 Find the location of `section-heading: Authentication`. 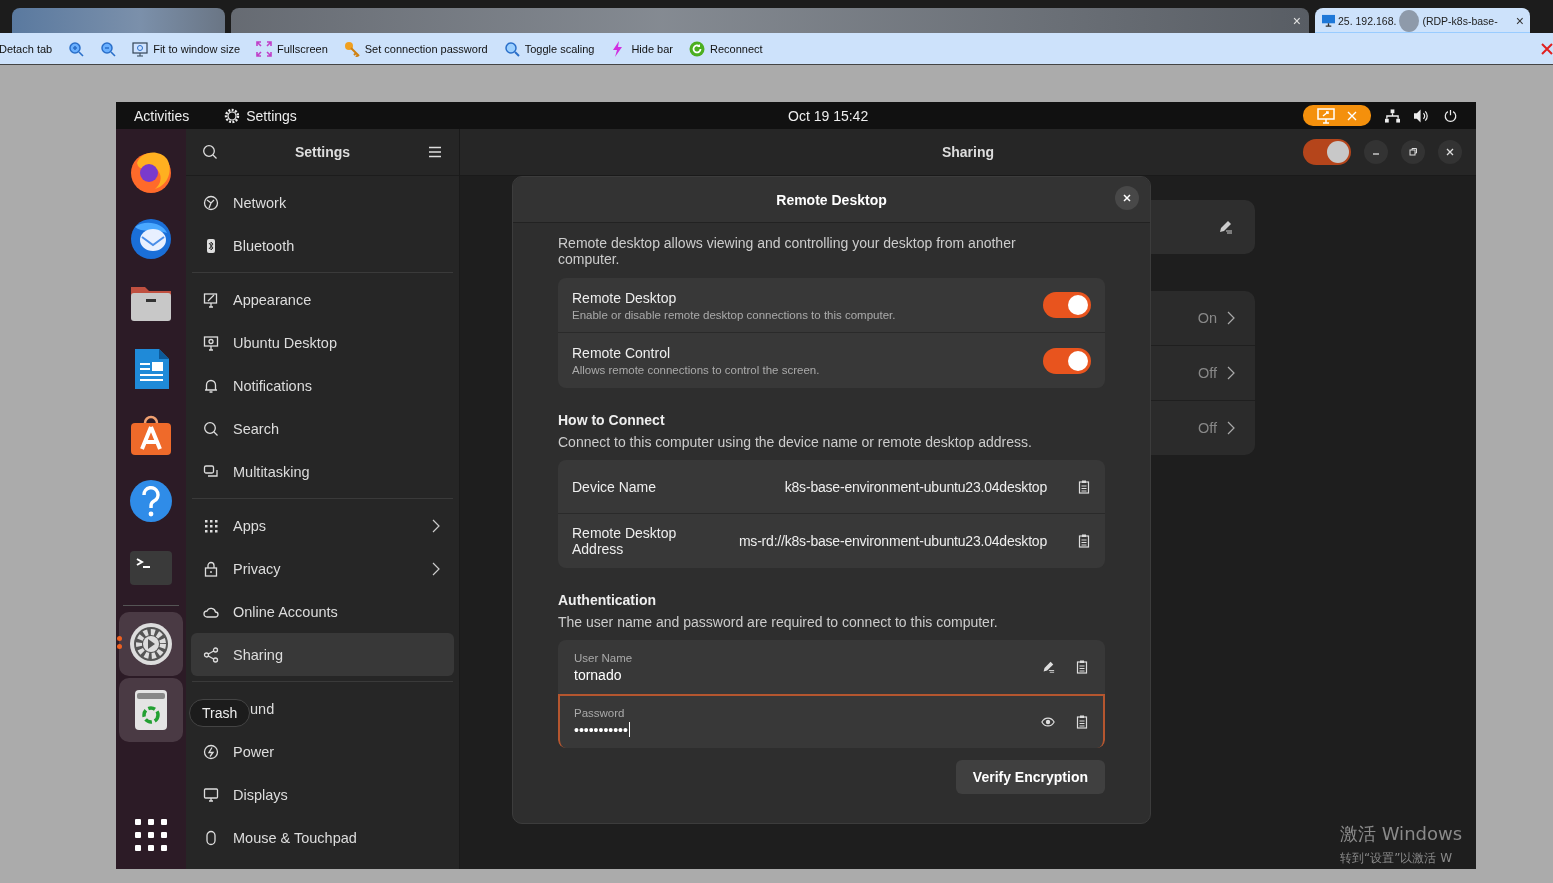

section-heading: Authentication is located at coordinates (607, 600).